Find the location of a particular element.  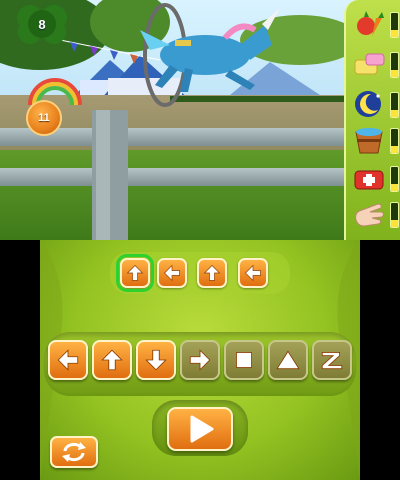

arrow-down-icon is located at coordinates (156, 360).